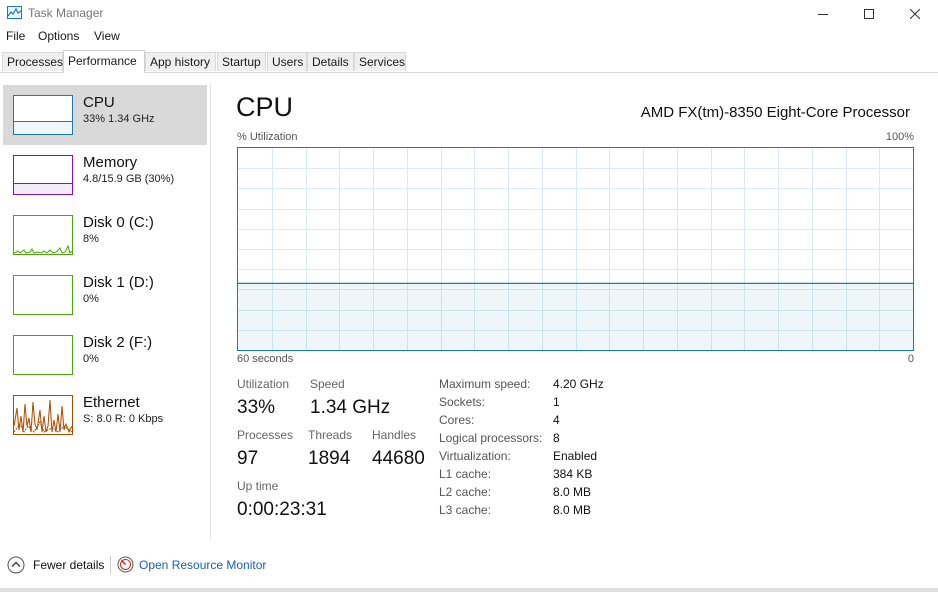 The height and width of the screenshot is (592, 938). Describe the element at coordinates (91, 239) in the screenshot. I see `sidebar-subtitle: 8%` at that location.